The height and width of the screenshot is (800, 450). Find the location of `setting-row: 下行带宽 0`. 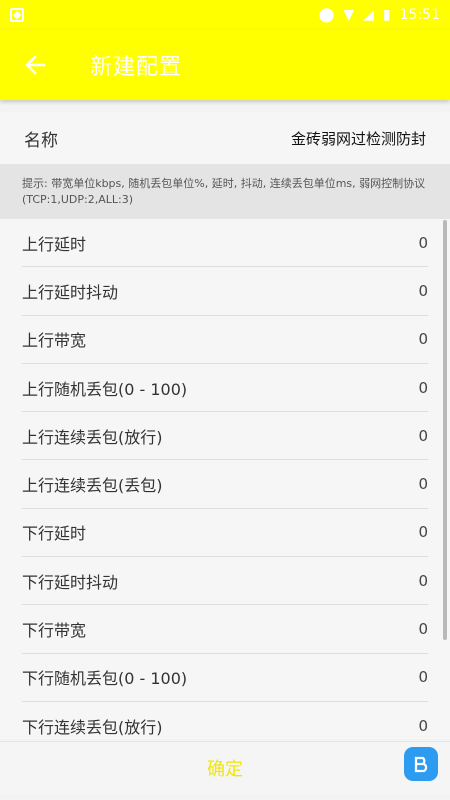

setting-row: 下行带宽 0 is located at coordinates (225, 629).